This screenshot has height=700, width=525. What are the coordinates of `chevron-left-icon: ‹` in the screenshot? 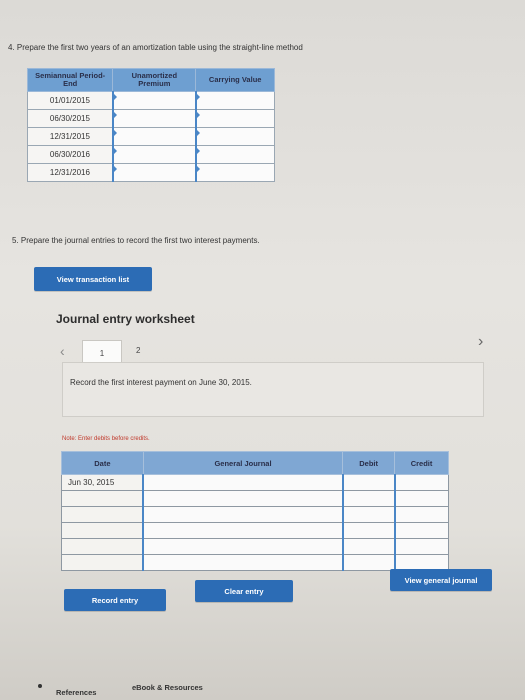 It's located at (62, 351).